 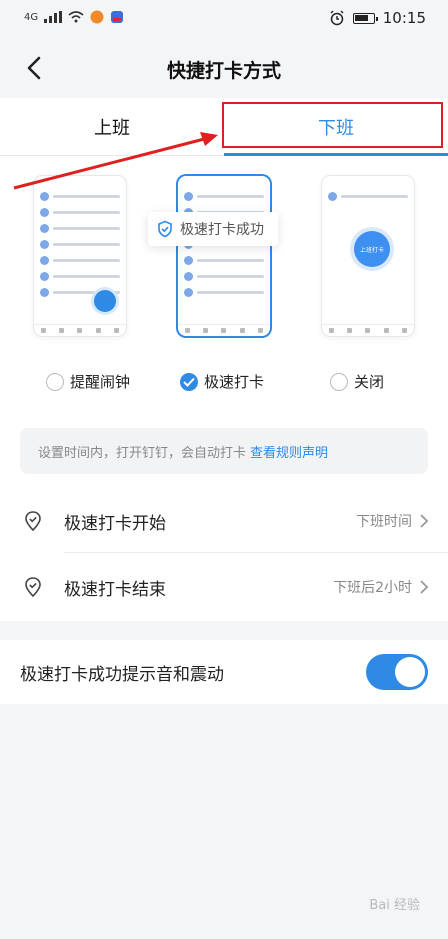 I want to click on mode-radio-group: 提醒闹钟 极速打卡 关闭, so click(x=224, y=386).